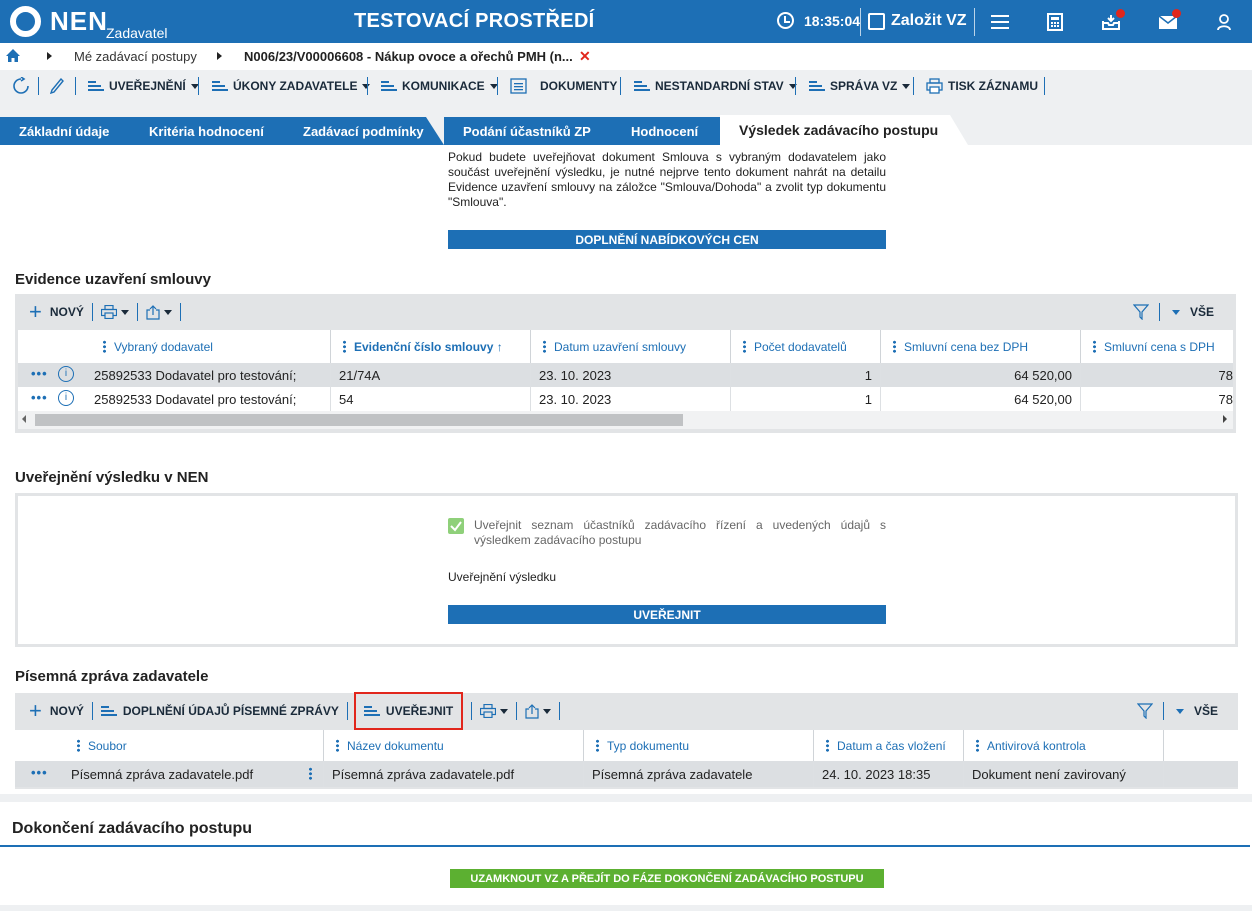  I want to click on tab-hodnoceni: Hodnocení, so click(675, 131).